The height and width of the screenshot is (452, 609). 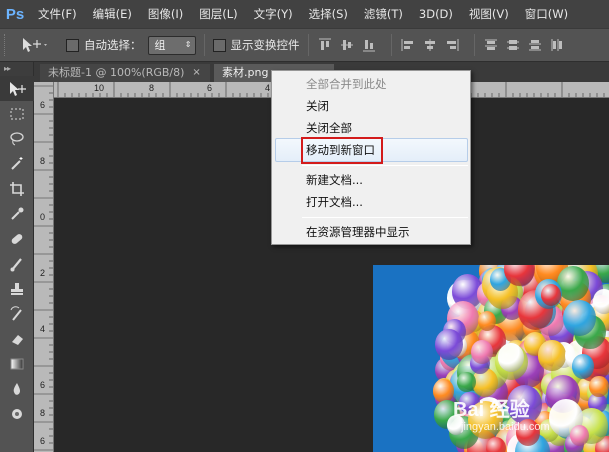 What do you see at coordinates (219, 45) in the screenshot?
I see `show-transform-checkbox` at bounding box center [219, 45].